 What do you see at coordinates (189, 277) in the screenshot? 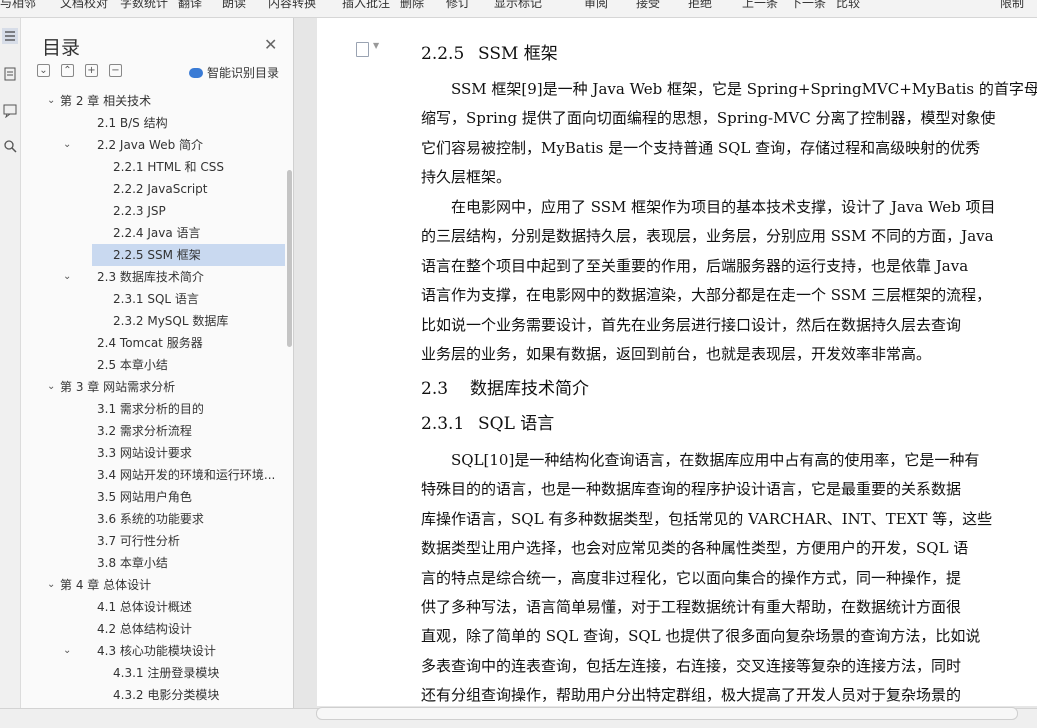
I see `toc-item: 2.3 数据库技术简介` at bounding box center [189, 277].